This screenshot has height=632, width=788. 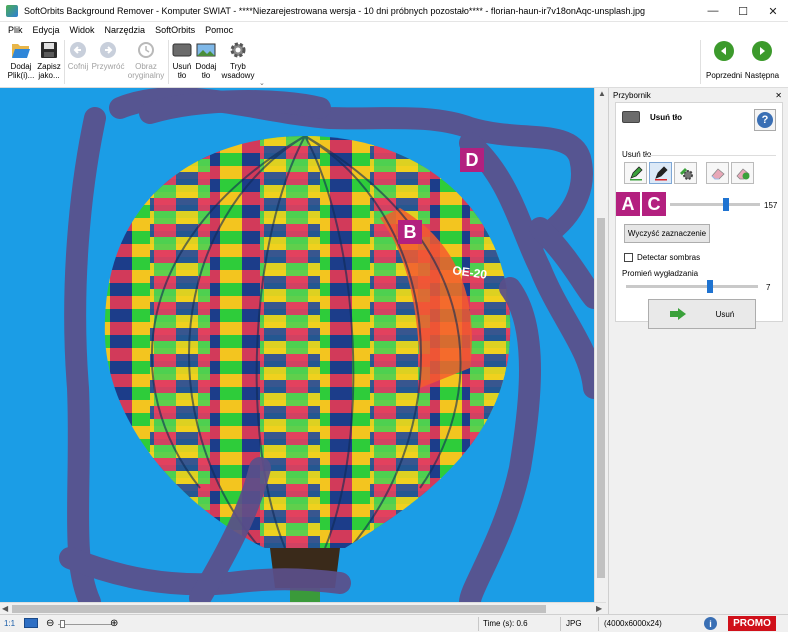 I want to click on green-pen-icon, so click(x=636, y=173).